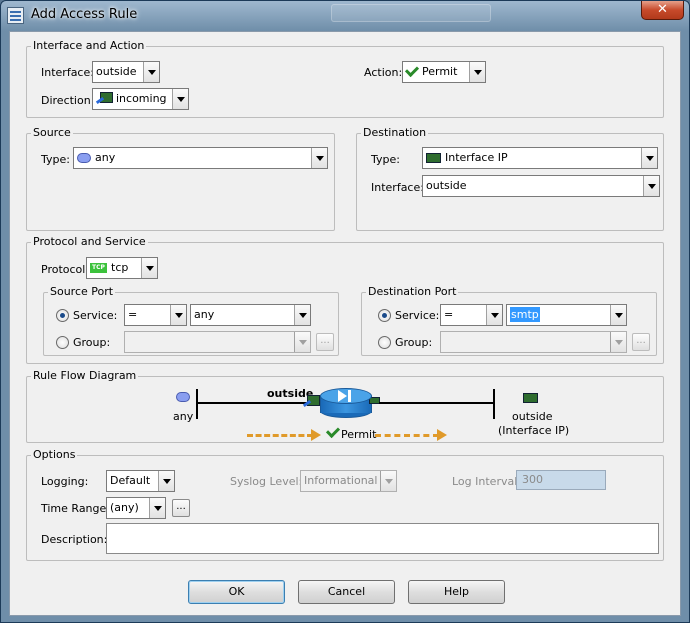 Image resolution: width=690 pixels, height=623 pixels. I want to click on log-interval-input: 300, so click(561, 480).